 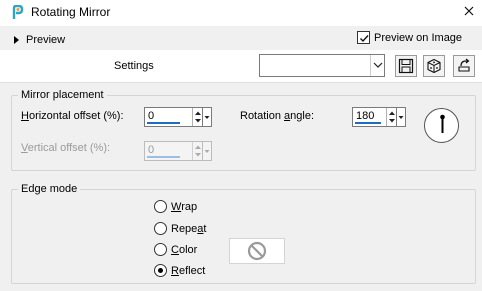 I want to click on settings-label: Settings, so click(x=134, y=66).